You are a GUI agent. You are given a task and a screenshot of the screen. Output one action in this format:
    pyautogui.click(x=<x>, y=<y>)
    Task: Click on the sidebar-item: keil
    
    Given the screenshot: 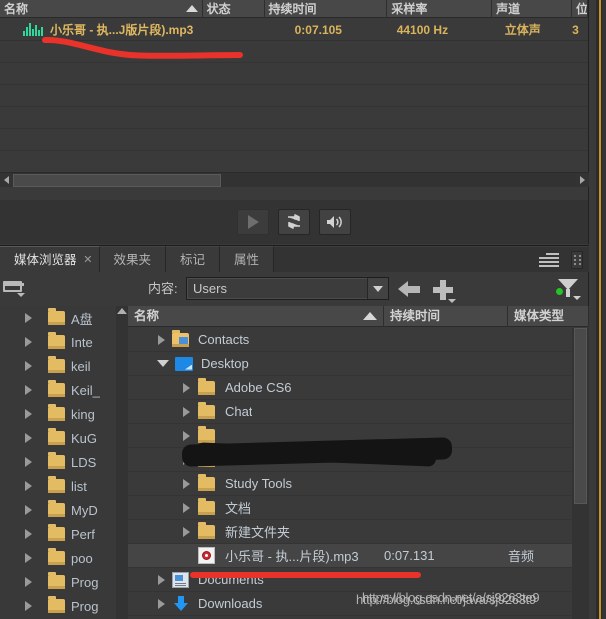 What is the action you would take?
    pyautogui.click(x=64, y=366)
    